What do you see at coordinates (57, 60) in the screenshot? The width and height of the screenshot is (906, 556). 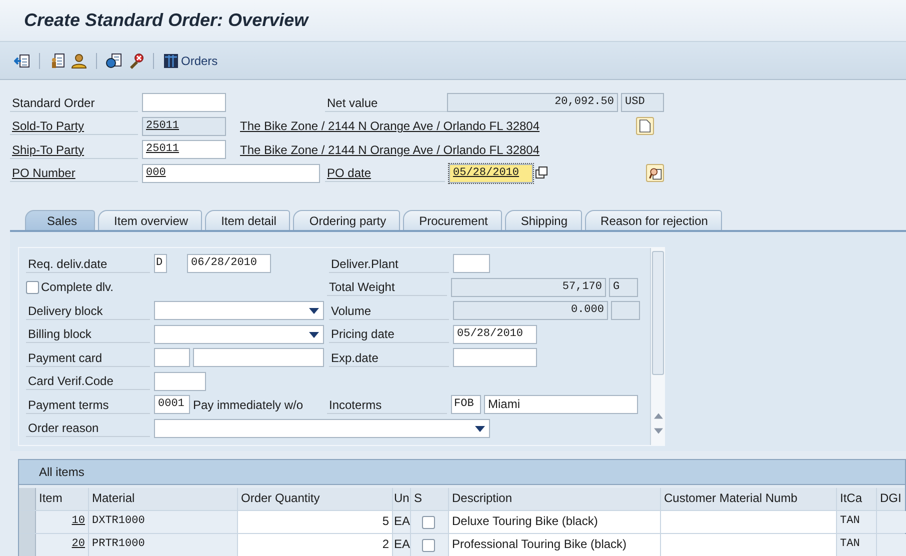 I see `document-person-icon` at bounding box center [57, 60].